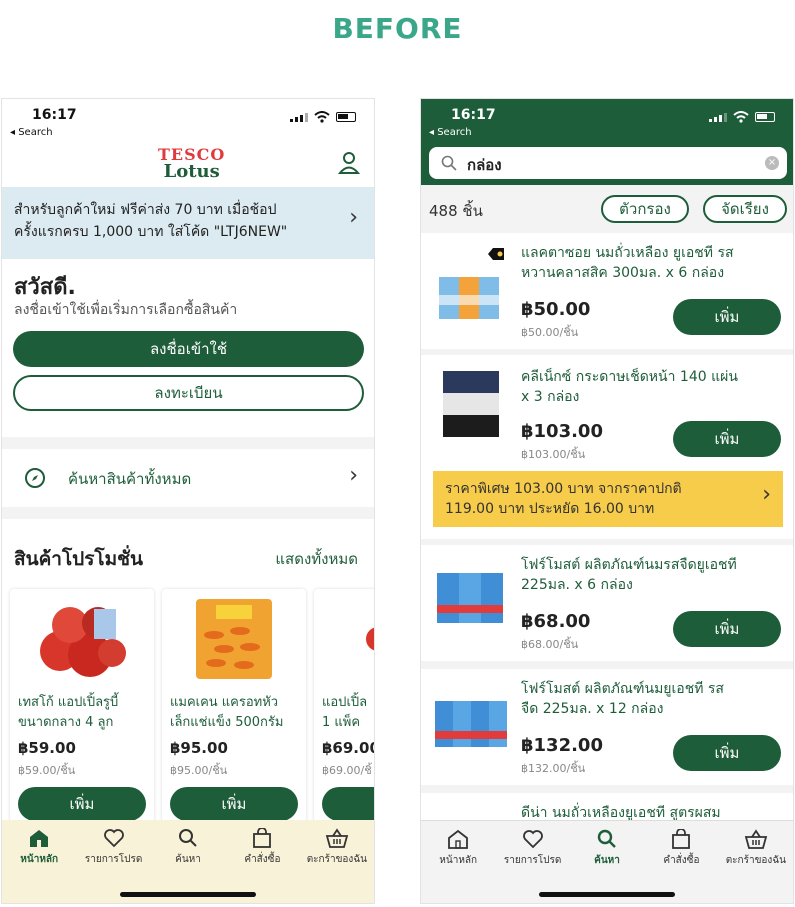 The image size is (795, 907). I want to click on soymilk-pack-image, so click(471, 293).